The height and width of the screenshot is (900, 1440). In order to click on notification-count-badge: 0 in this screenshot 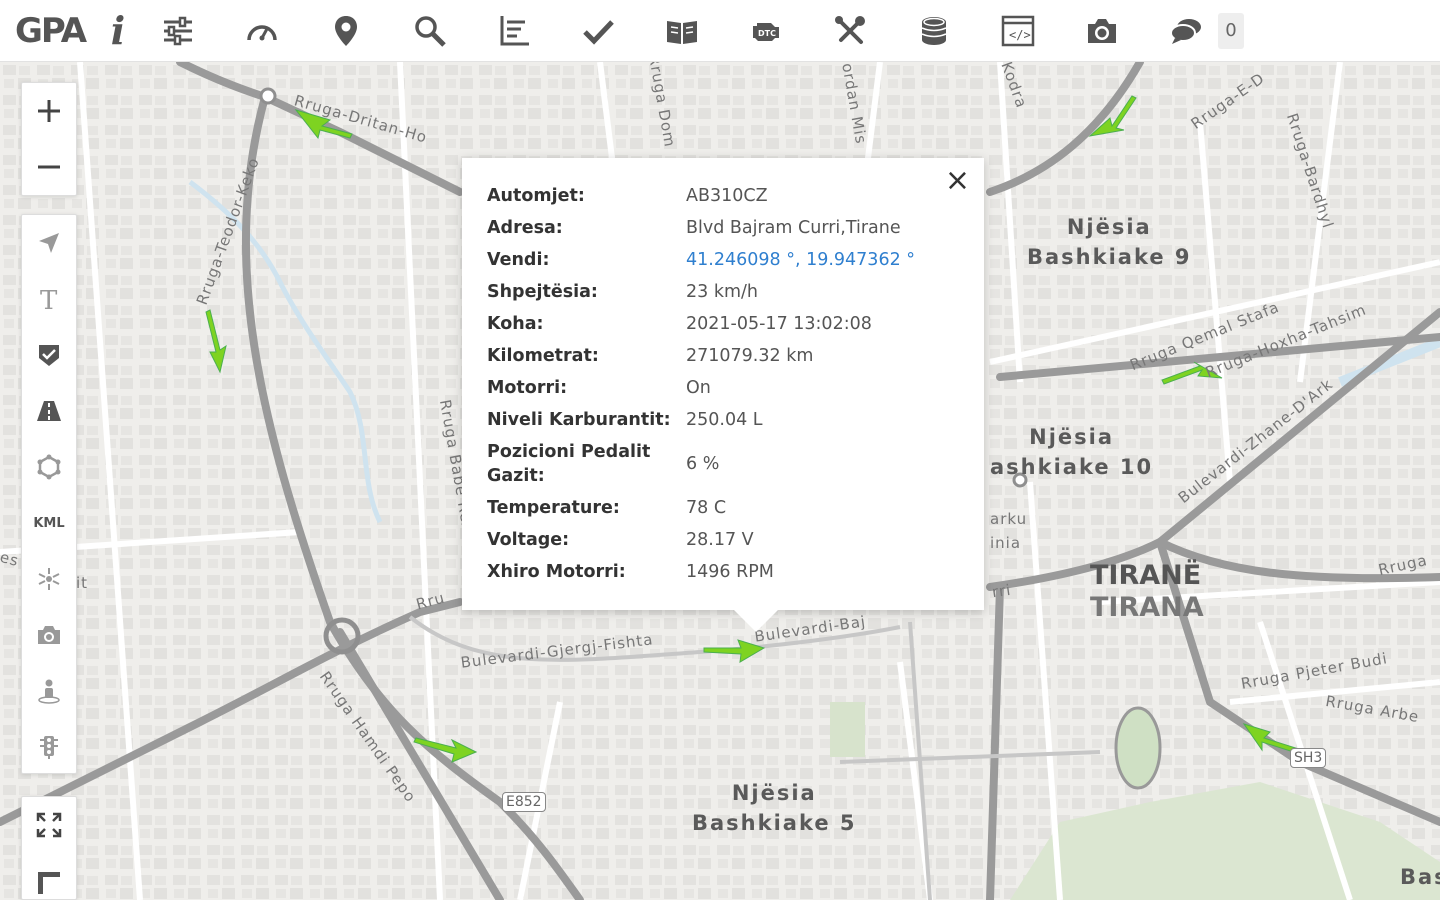, I will do `click(1231, 30)`.